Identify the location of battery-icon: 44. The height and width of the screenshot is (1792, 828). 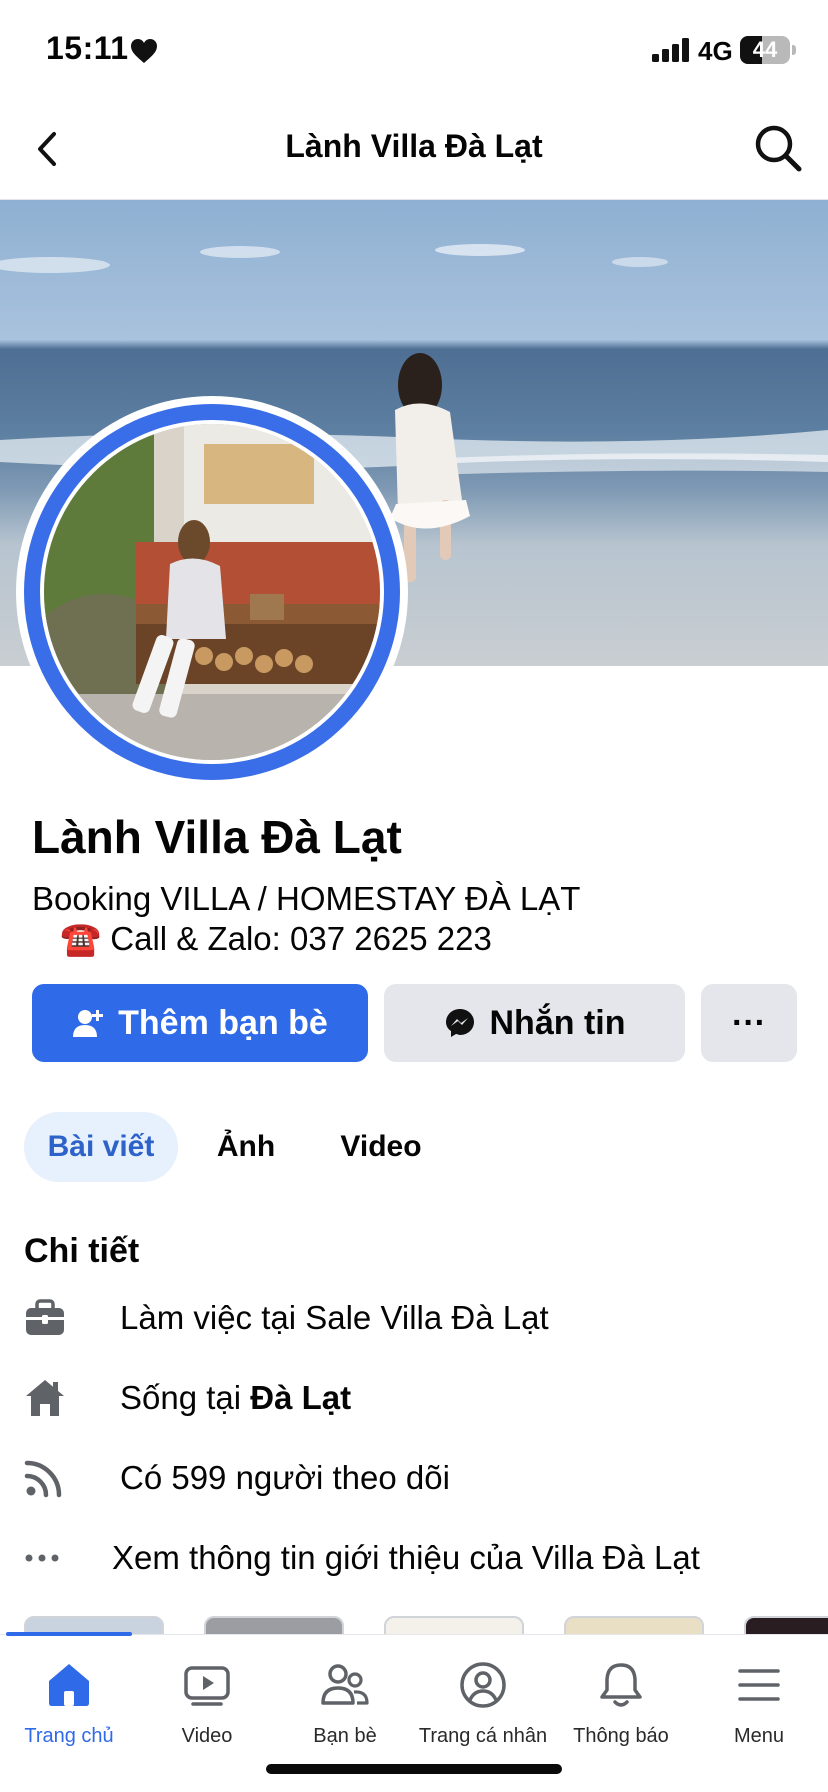
(765, 50).